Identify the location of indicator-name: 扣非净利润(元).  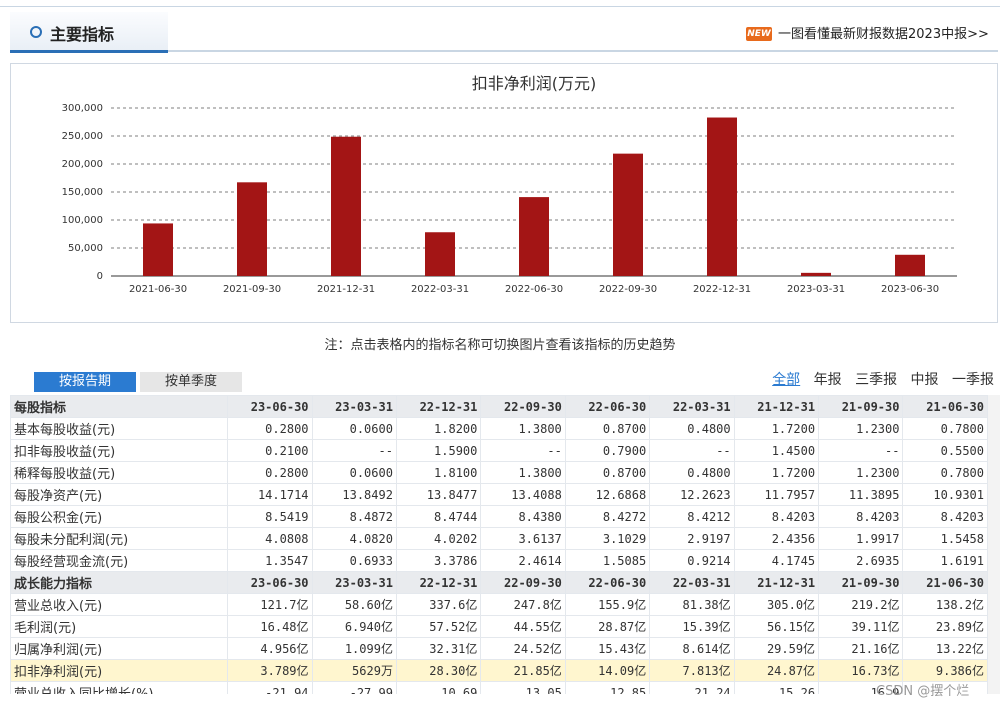
(119, 670).